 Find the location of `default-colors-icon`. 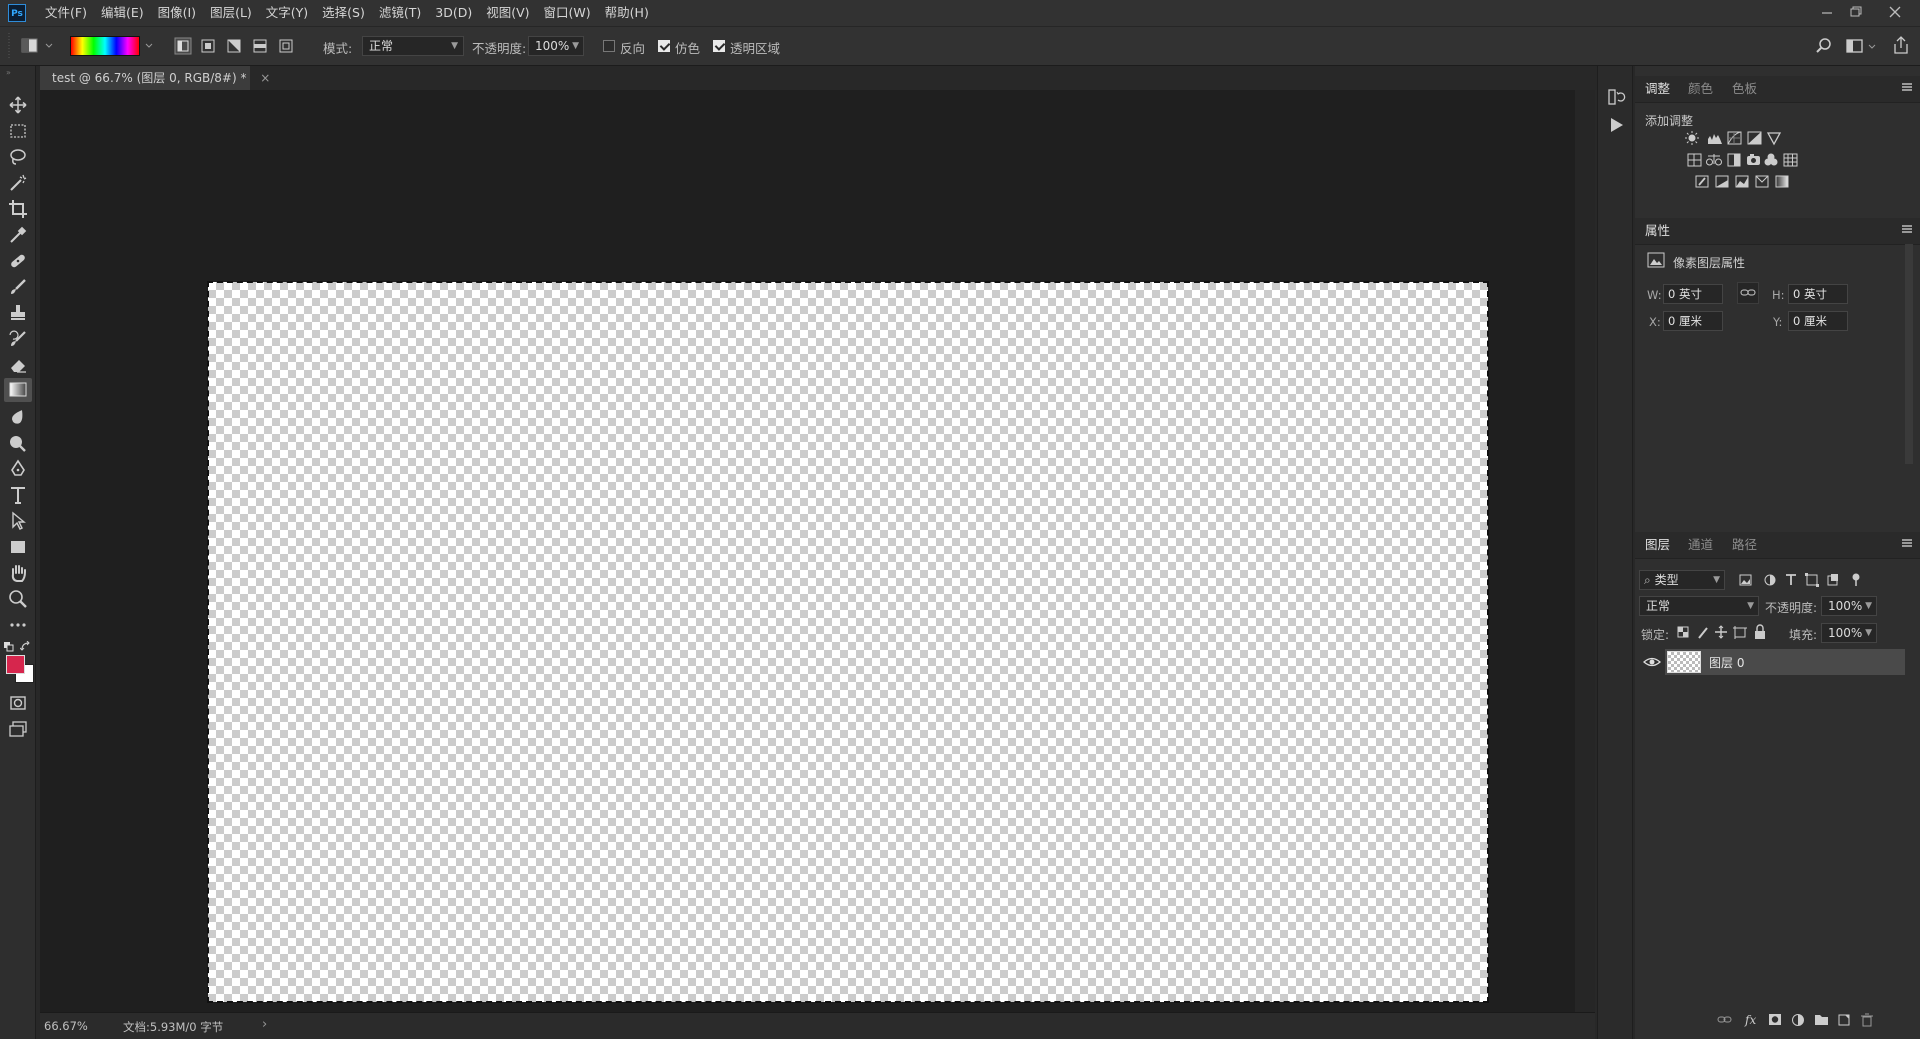

default-colors-icon is located at coordinates (9, 647).